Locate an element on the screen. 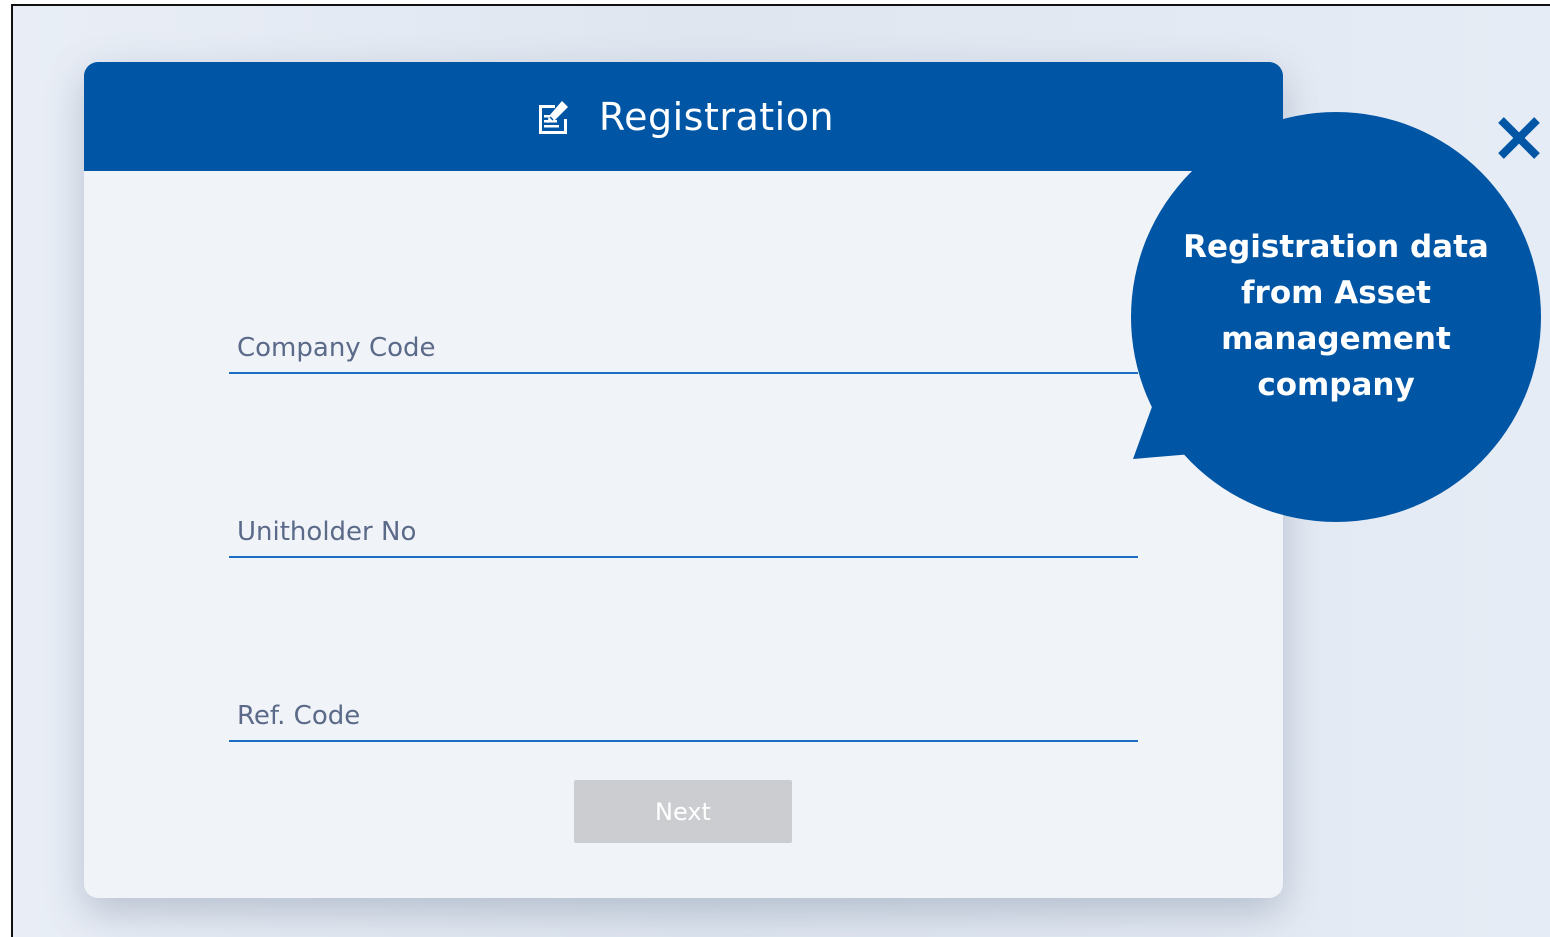  dialog-header: Registration is located at coordinates (683, 116).